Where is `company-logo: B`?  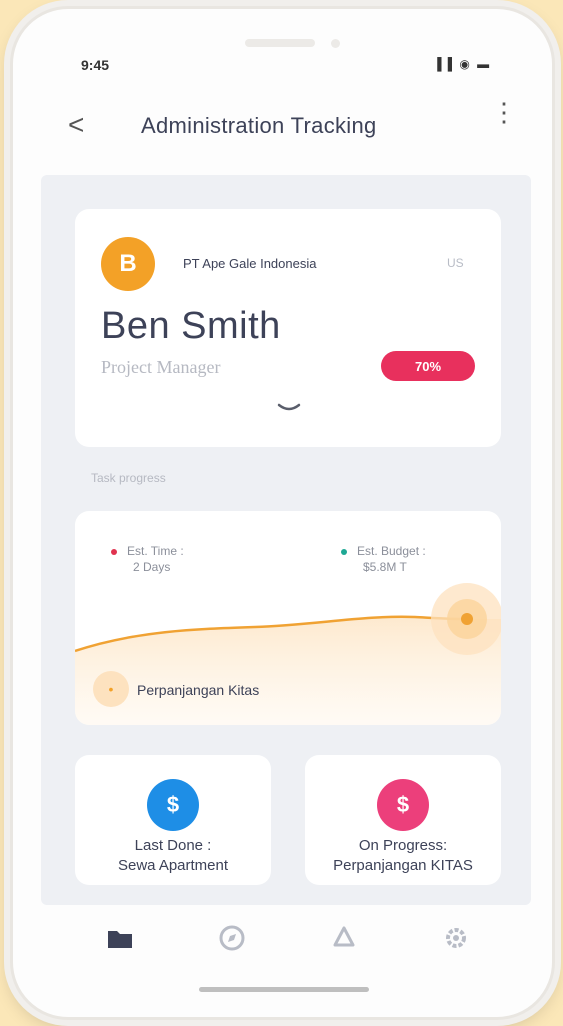 company-logo: B is located at coordinates (128, 264).